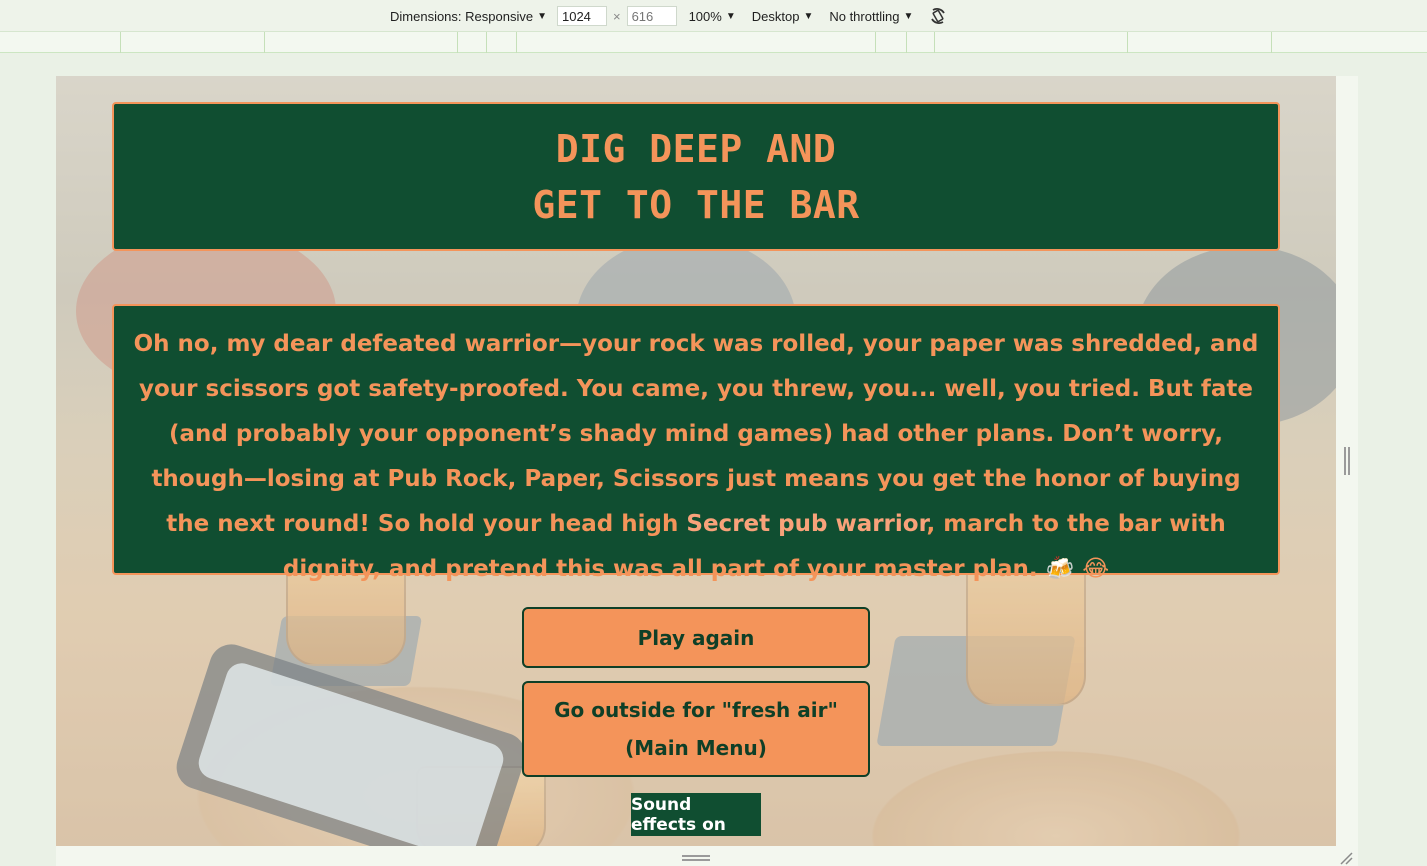 The image size is (1427, 866). What do you see at coordinates (713, 42) in the screenshot?
I see `media-query-ruler` at bounding box center [713, 42].